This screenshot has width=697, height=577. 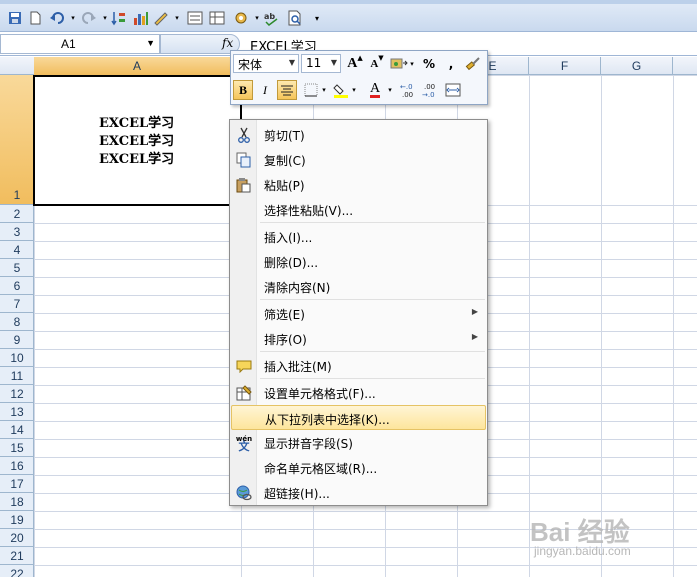 I want to click on font-color-dropdown-icon: ▾, so click(x=390, y=90).